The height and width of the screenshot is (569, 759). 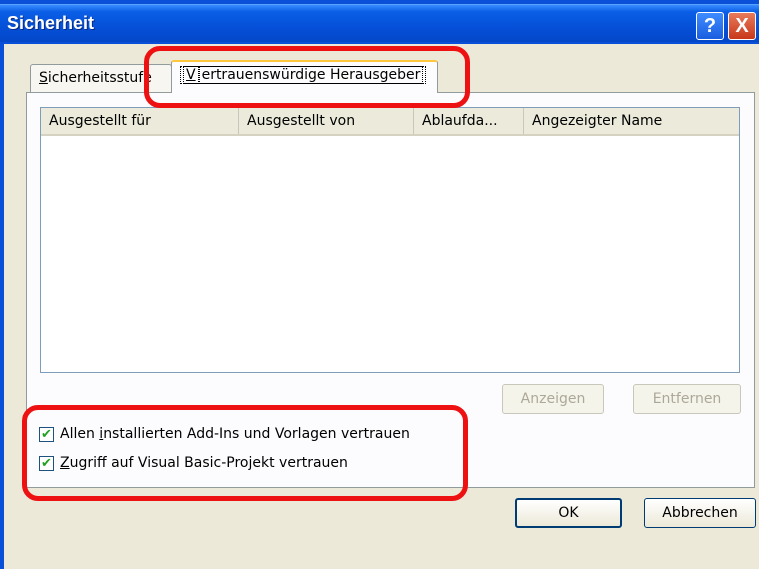 I want to click on tab-sicherheitsstufe: Sicherheitsstufe, so click(x=101, y=78).